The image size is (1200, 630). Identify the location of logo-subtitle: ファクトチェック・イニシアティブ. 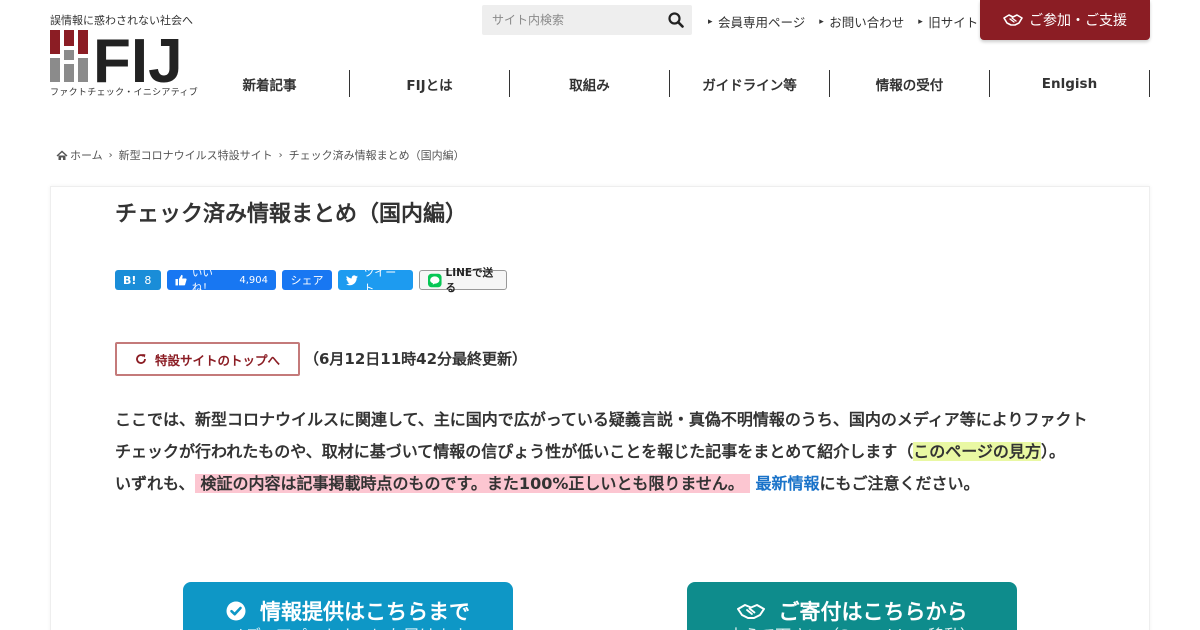
(124, 93).